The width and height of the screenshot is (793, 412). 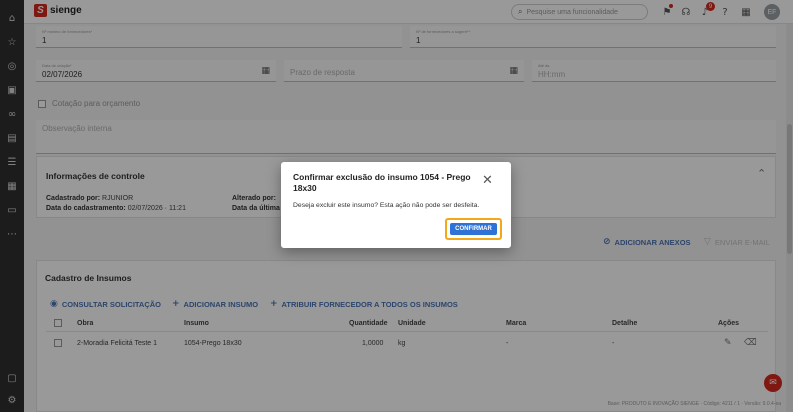 I want to click on confirm-button-highlight: CONFIRMAR, so click(x=473, y=229).